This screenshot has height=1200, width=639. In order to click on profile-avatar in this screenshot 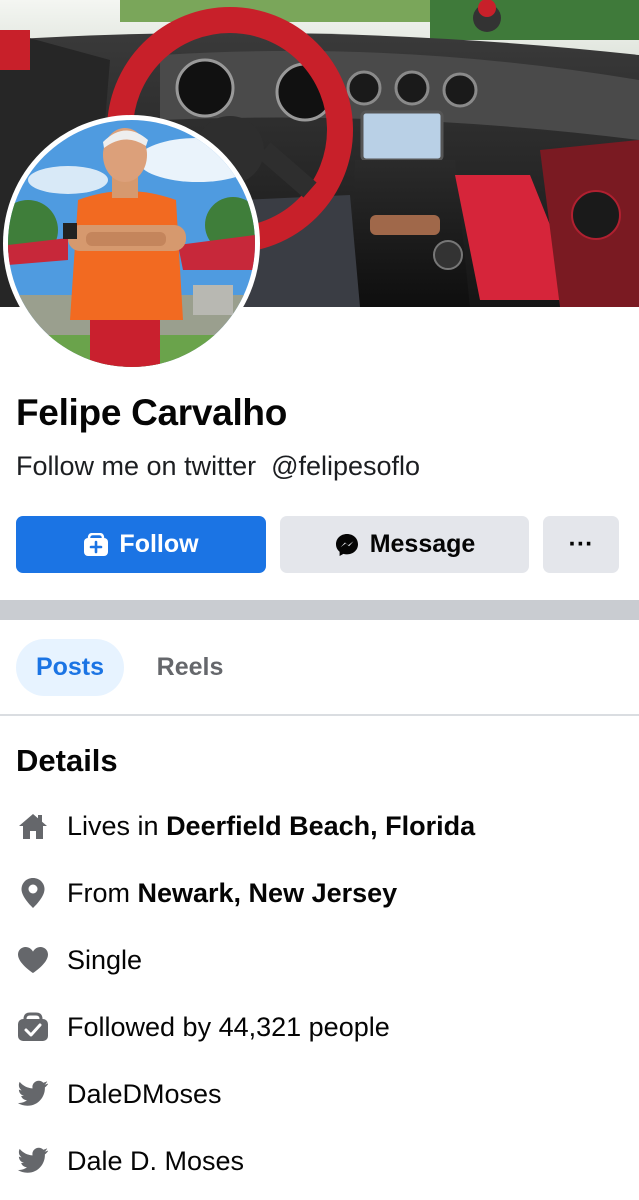, I will do `click(131, 243)`.